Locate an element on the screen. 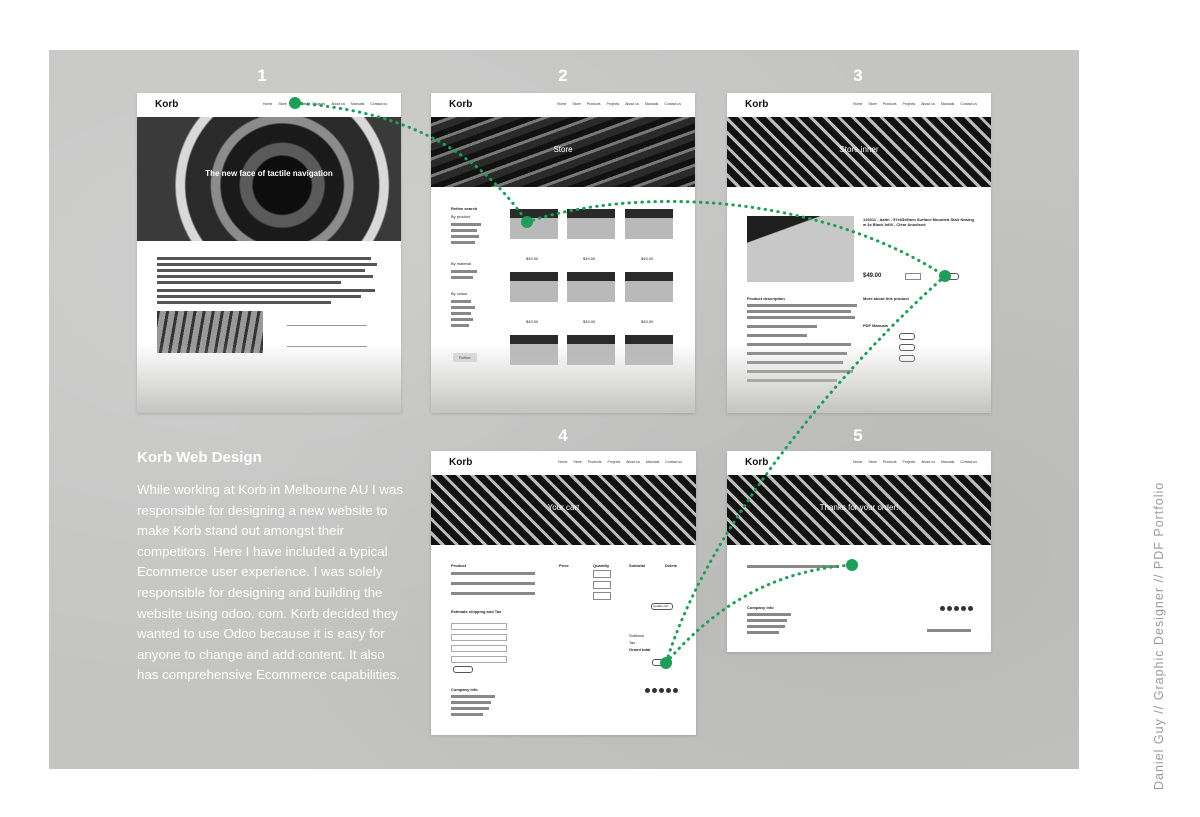 This screenshot has height=817, width=1200. project-title: Korb Web Design is located at coordinates (199, 457).